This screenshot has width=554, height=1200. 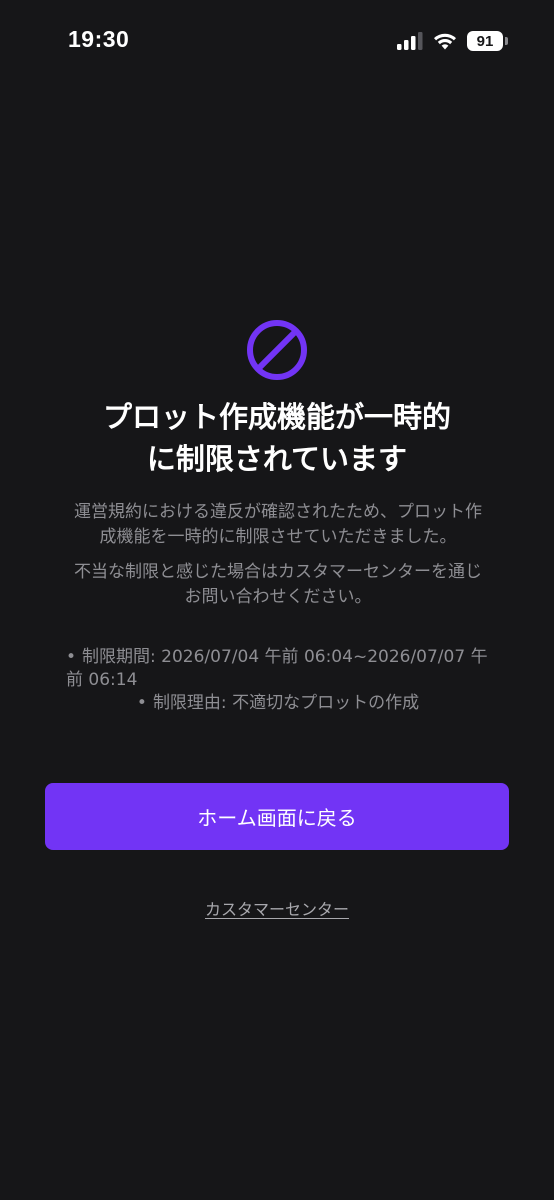 What do you see at coordinates (99, 39) in the screenshot?
I see `status-time: 19:30` at bounding box center [99, 39].